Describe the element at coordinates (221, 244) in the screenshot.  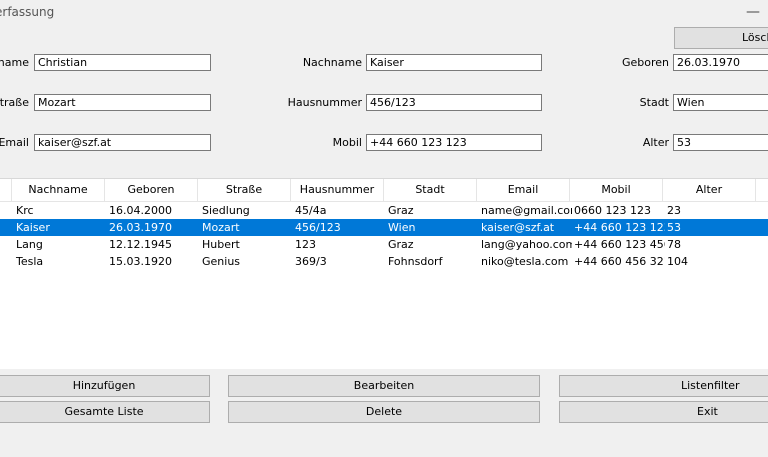
I see `cell-strasse: Hubert` at that location.